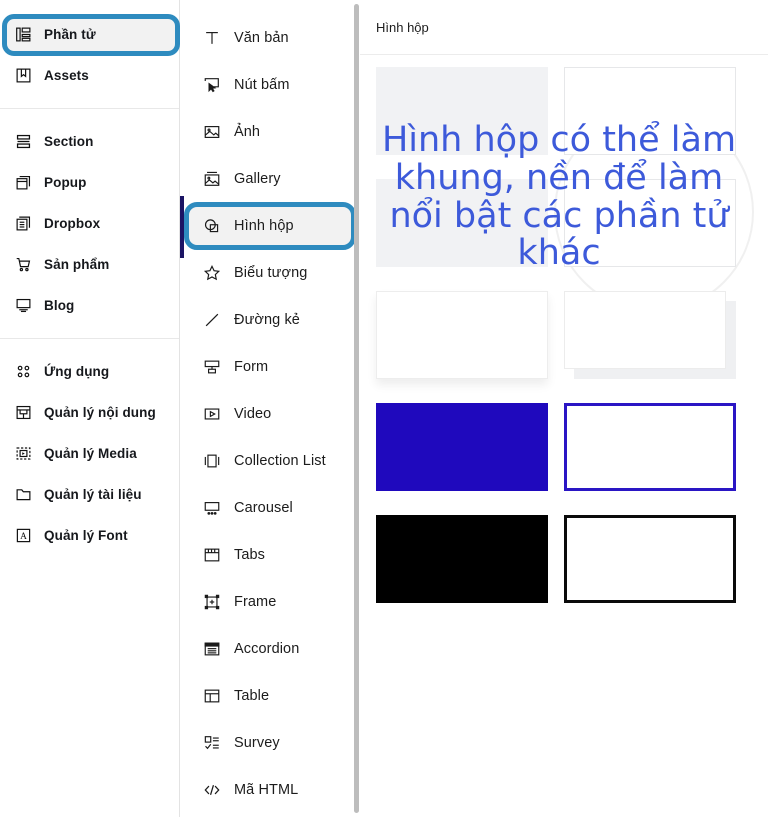  I want to click on sidebar-item-label: Quản lý tài liệu, so click(93, 494).